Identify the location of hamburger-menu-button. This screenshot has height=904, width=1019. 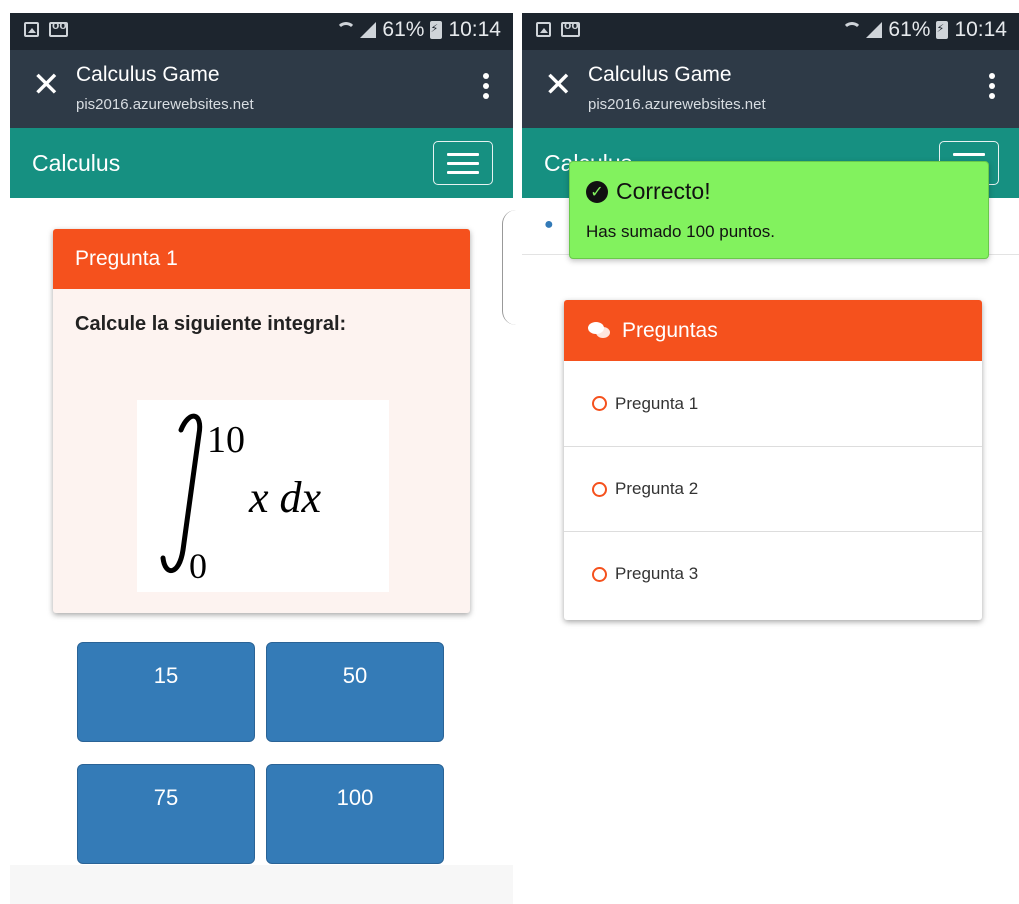
(463, 163).